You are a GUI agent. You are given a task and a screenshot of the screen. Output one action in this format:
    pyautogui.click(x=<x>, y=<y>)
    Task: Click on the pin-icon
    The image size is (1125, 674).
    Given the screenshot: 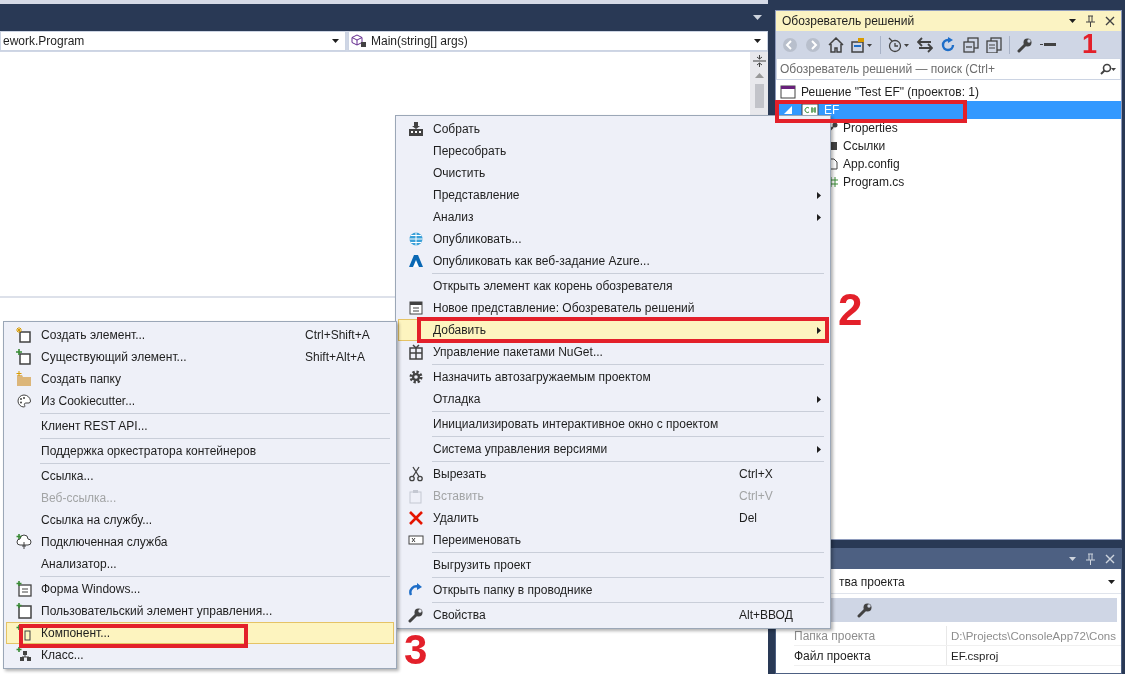 What is the action you would take?
    pyautogui.click(x=1090, y=21)
    